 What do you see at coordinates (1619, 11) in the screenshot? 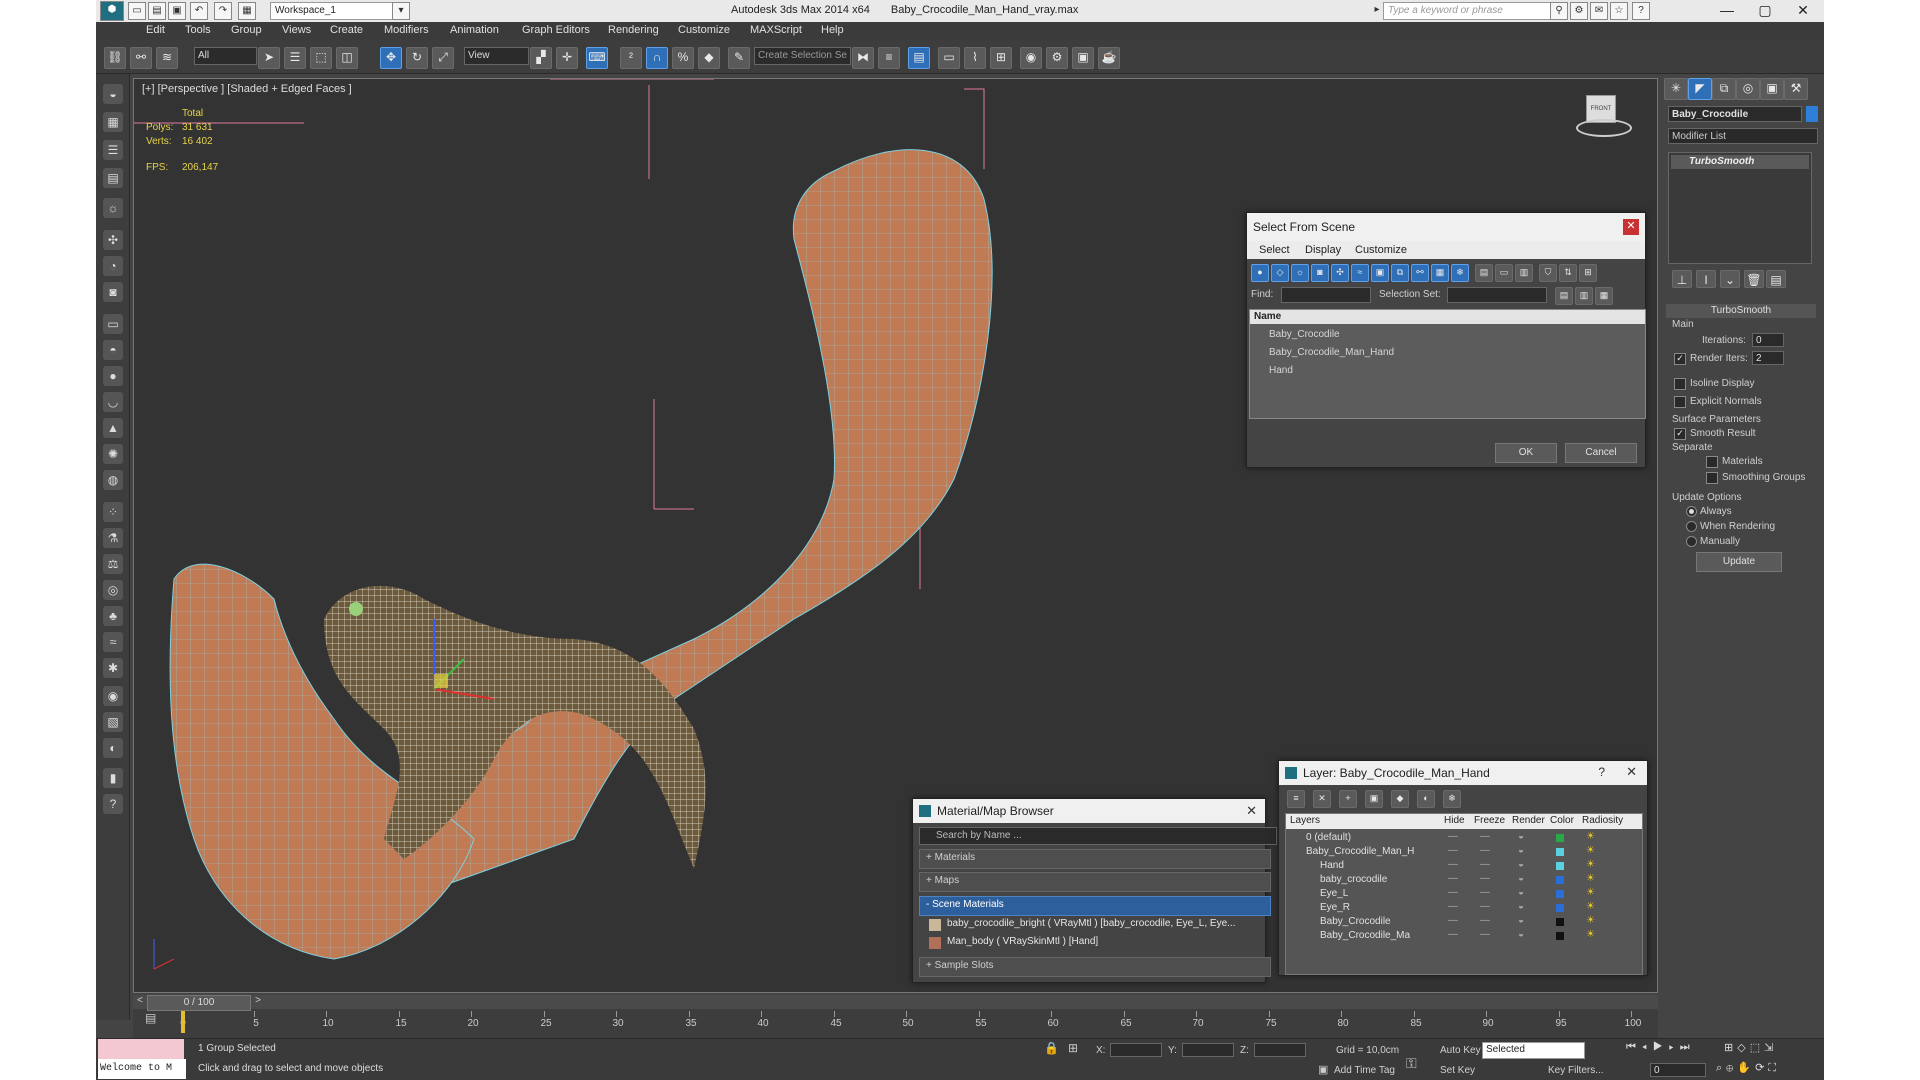
I see `favorites-star-icon: ☆` at bounding box center [1619, 11].